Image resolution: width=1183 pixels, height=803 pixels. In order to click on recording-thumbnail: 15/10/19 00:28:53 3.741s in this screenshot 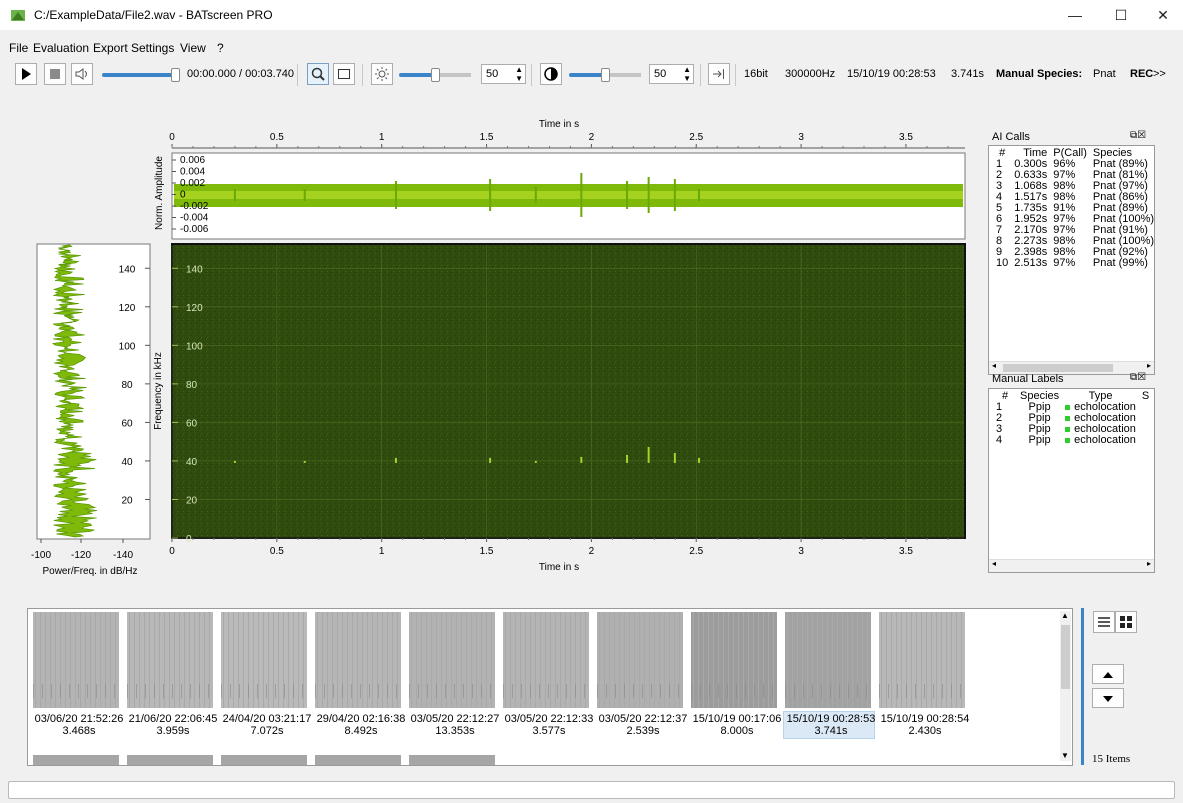, I will do `click(829, 682)`.